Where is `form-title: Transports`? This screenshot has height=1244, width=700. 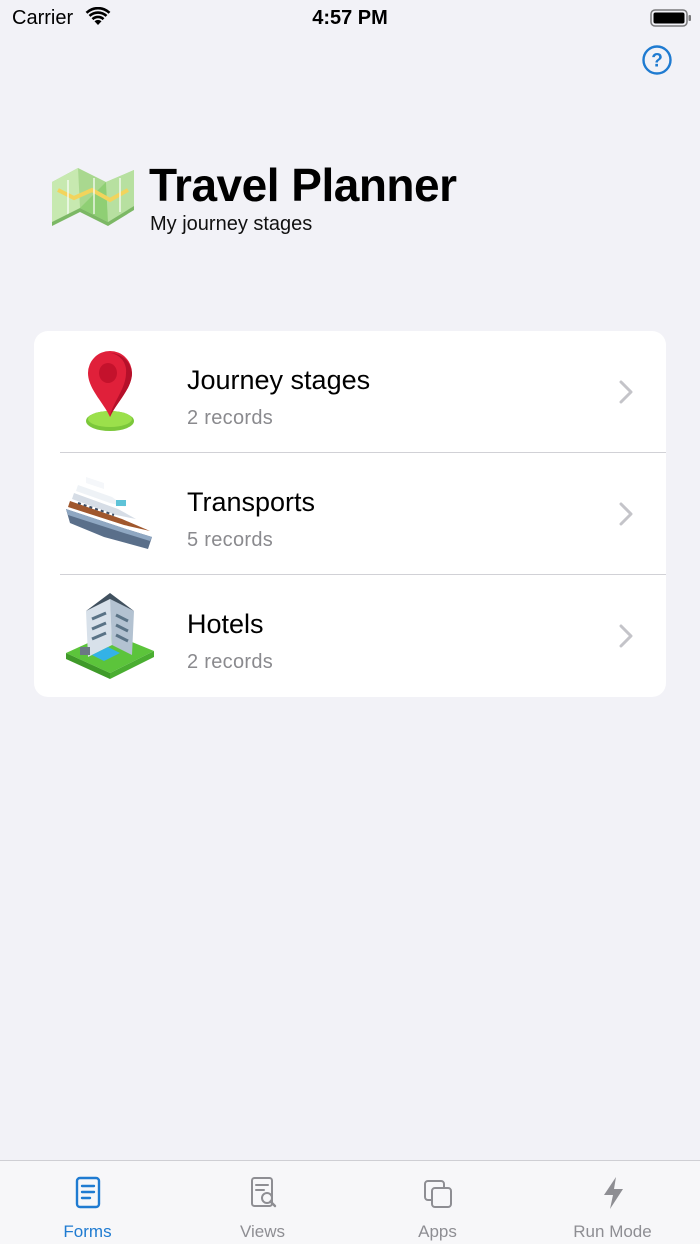 form-title: Transports is located at coordinates (251, 502).